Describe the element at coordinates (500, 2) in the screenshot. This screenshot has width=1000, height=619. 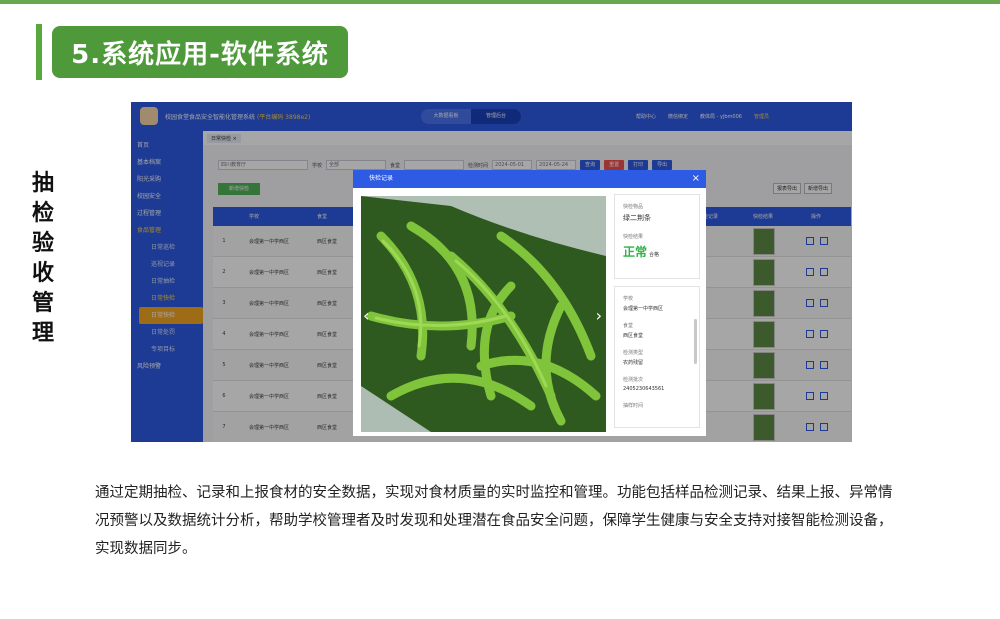
I see `top-accent-line` at that location.